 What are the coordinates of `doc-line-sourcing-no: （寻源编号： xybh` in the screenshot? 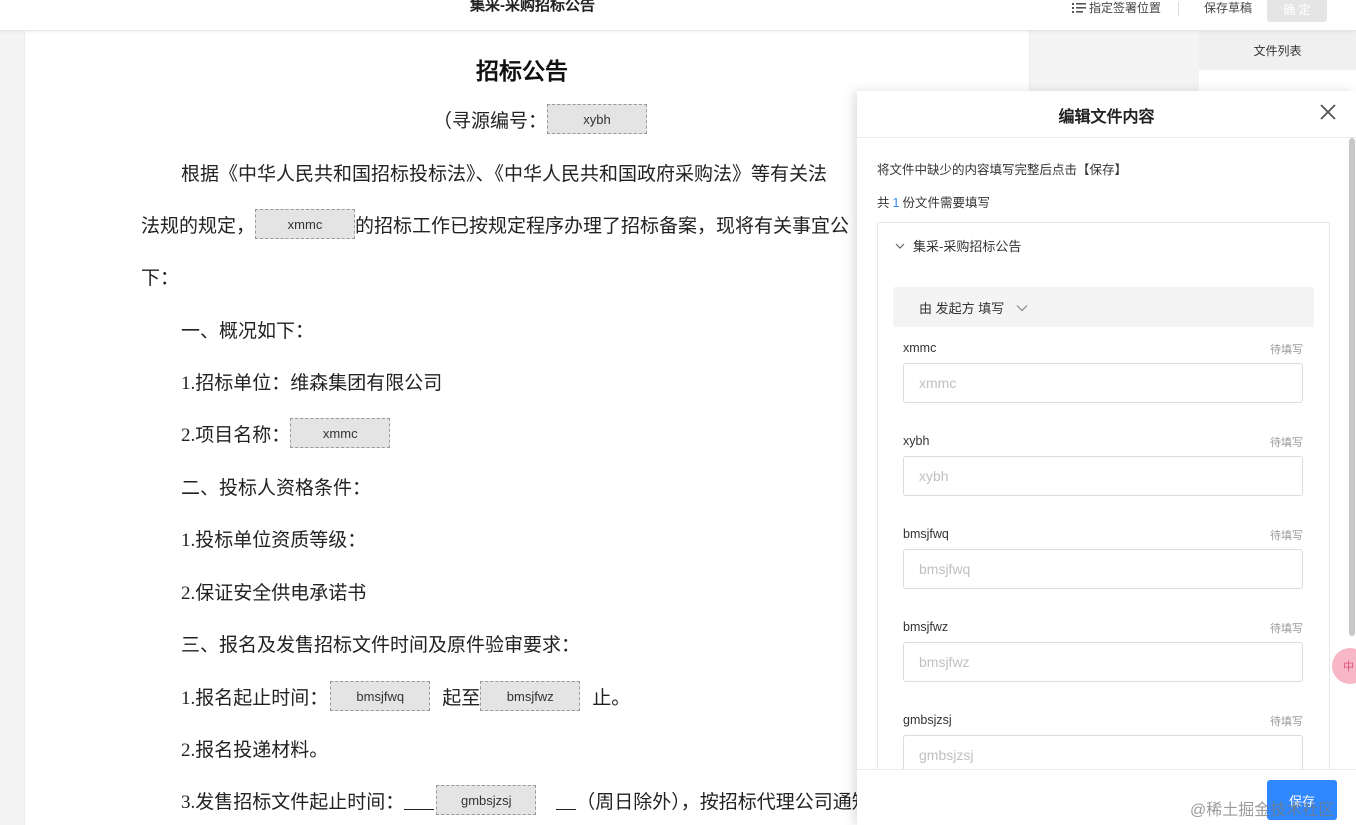 It's located at (540, 119).